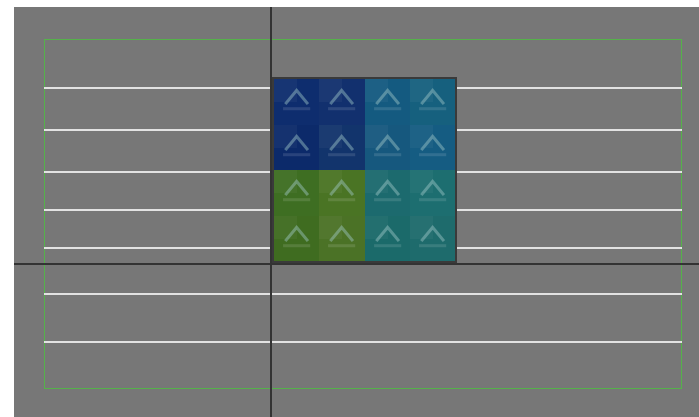 Image resolution: width=699 pixels, height=417 pixels. Describe the element at coordinates (356, 264) in the screenshot. I see `u-axis` at that location.